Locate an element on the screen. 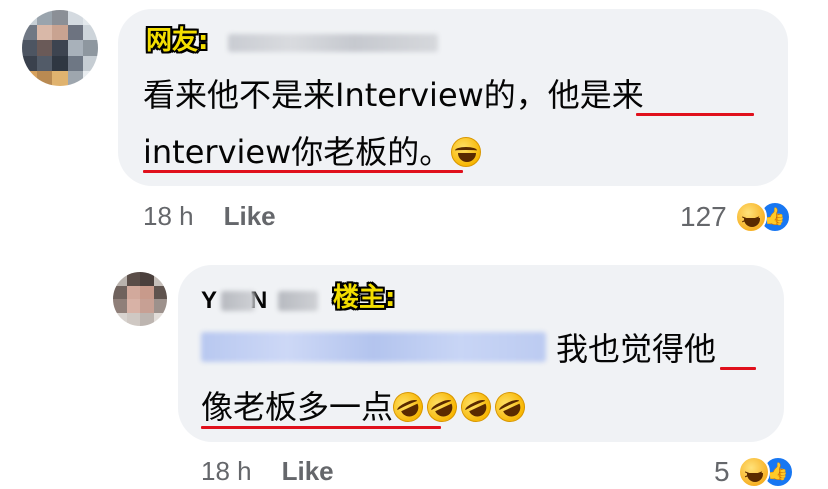 This screenshot has height=489, width=828. tears-of-joy-emoji is located at coordinates (466, 152).